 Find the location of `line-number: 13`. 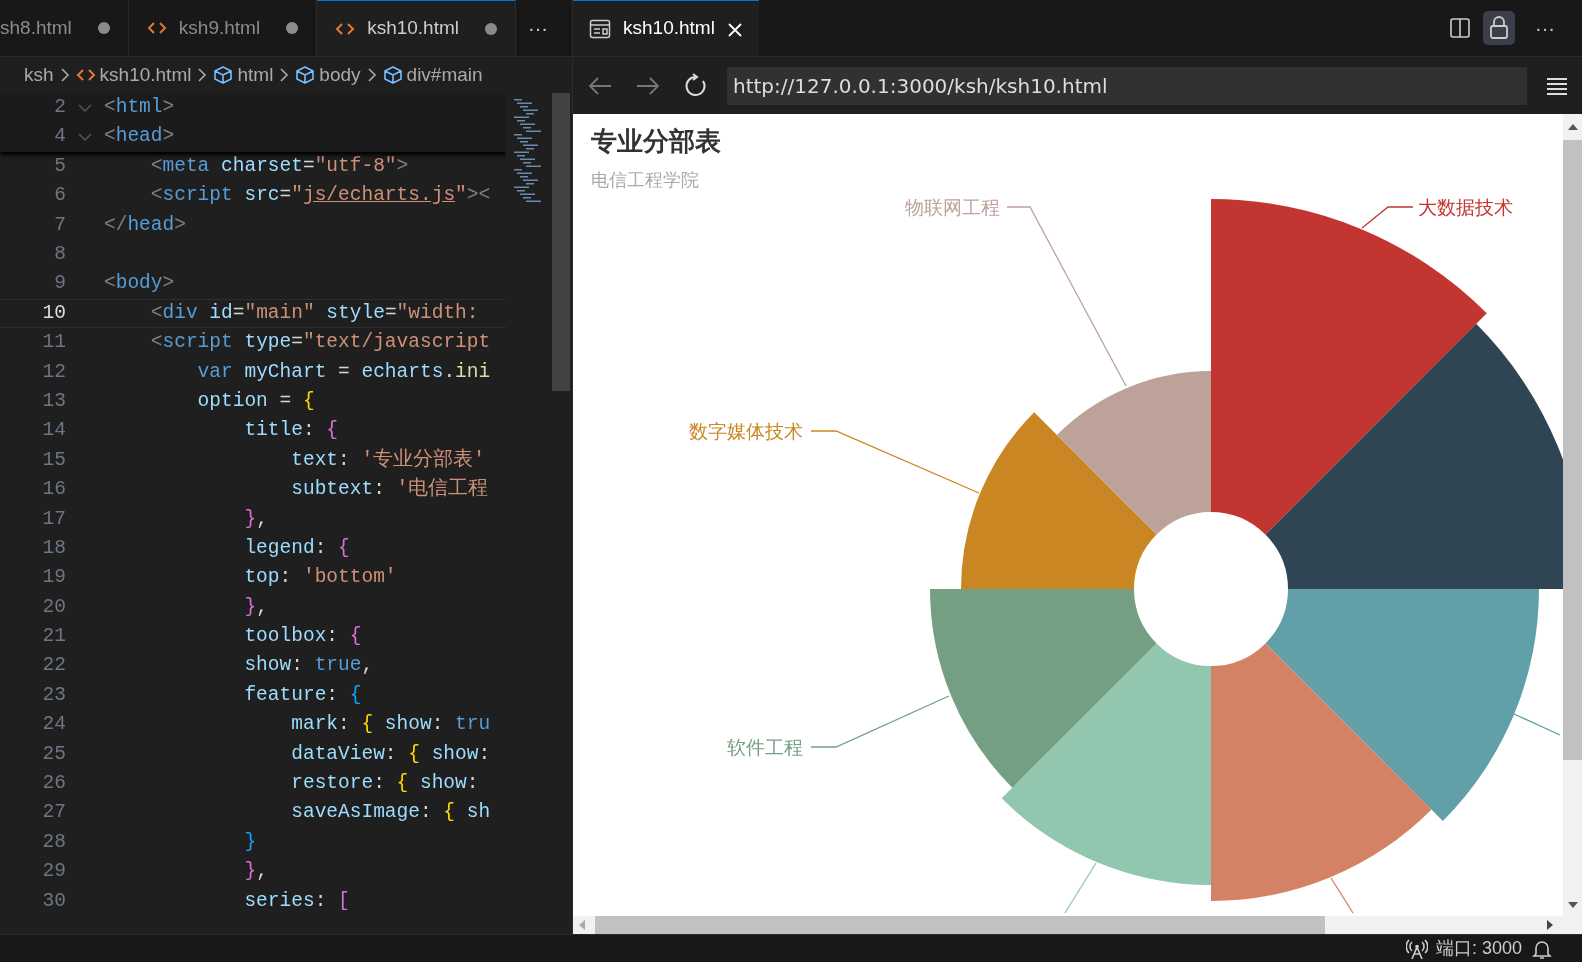

line-number: 13 is located at coordinates (53, 401).